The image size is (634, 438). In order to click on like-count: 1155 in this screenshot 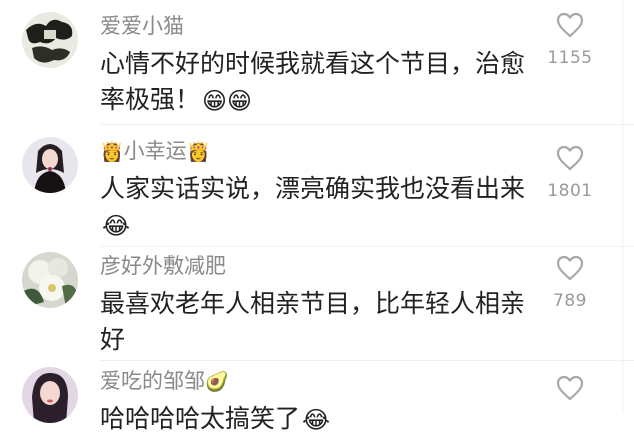, I will do `click(570, 58)`.